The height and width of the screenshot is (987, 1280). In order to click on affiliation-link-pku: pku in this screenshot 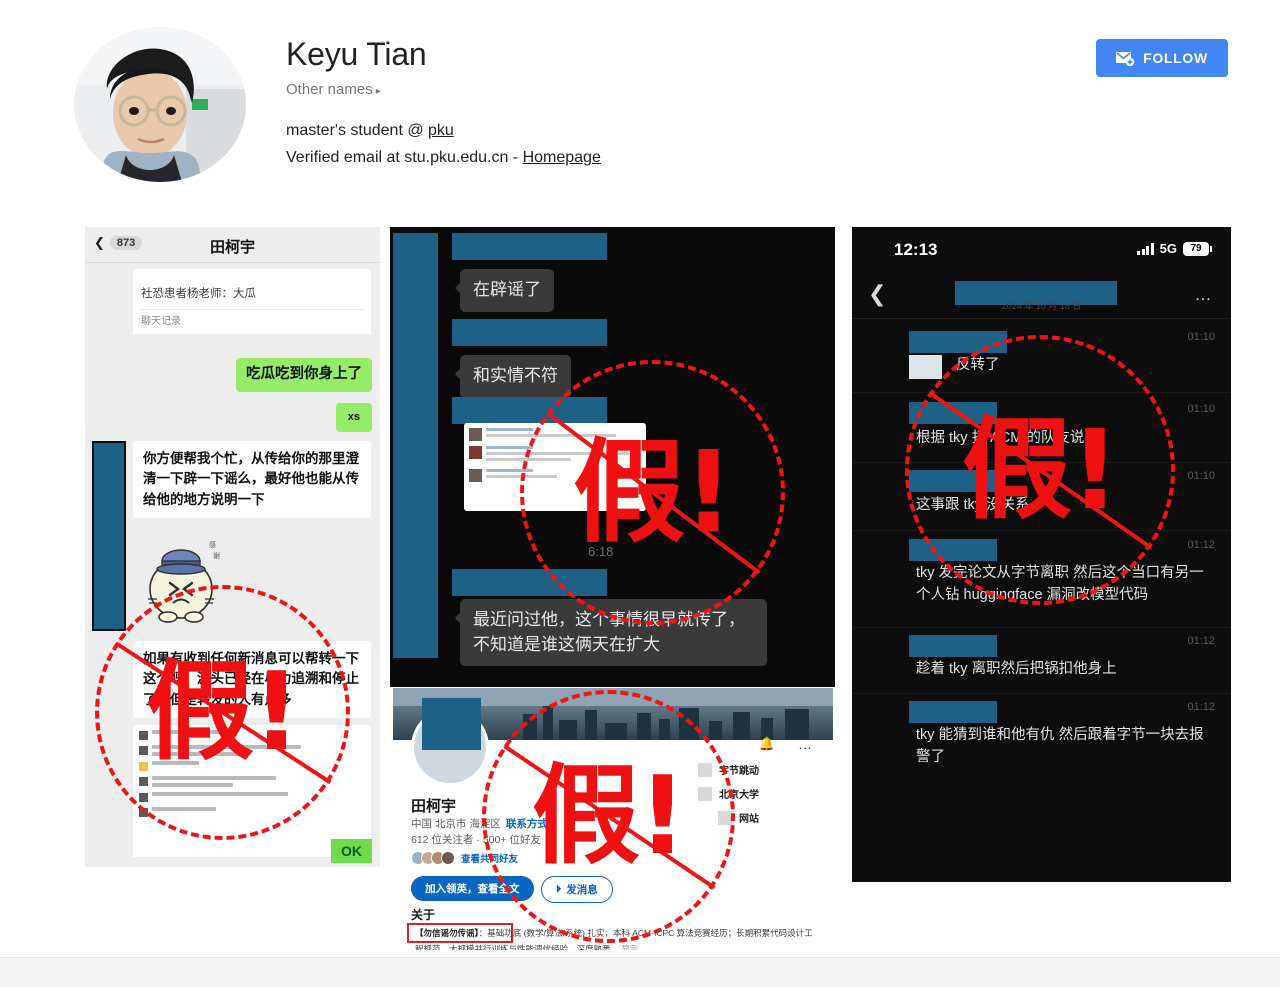, I will do `click(441, 130)`.